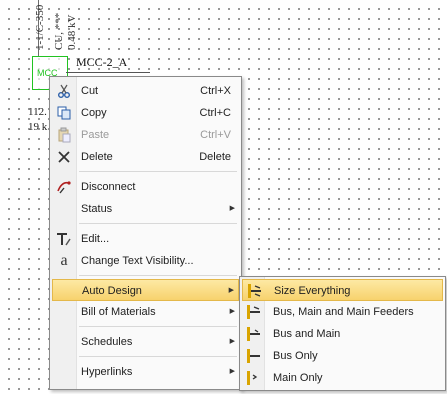  I want to click on menu-item-label: Status, so click(97, 209).